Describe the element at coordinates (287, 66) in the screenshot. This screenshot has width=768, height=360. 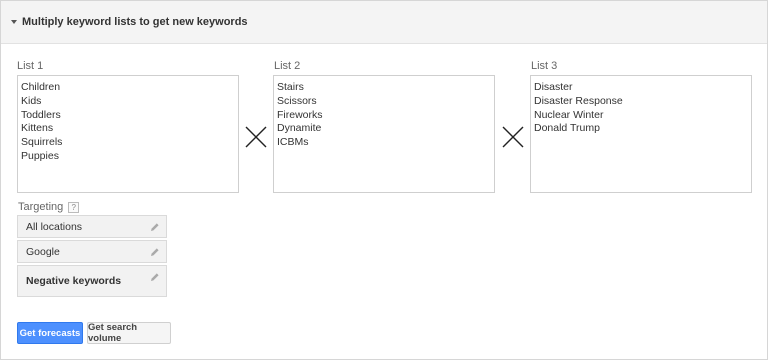
I see `list-2-label: List 2` at that location.